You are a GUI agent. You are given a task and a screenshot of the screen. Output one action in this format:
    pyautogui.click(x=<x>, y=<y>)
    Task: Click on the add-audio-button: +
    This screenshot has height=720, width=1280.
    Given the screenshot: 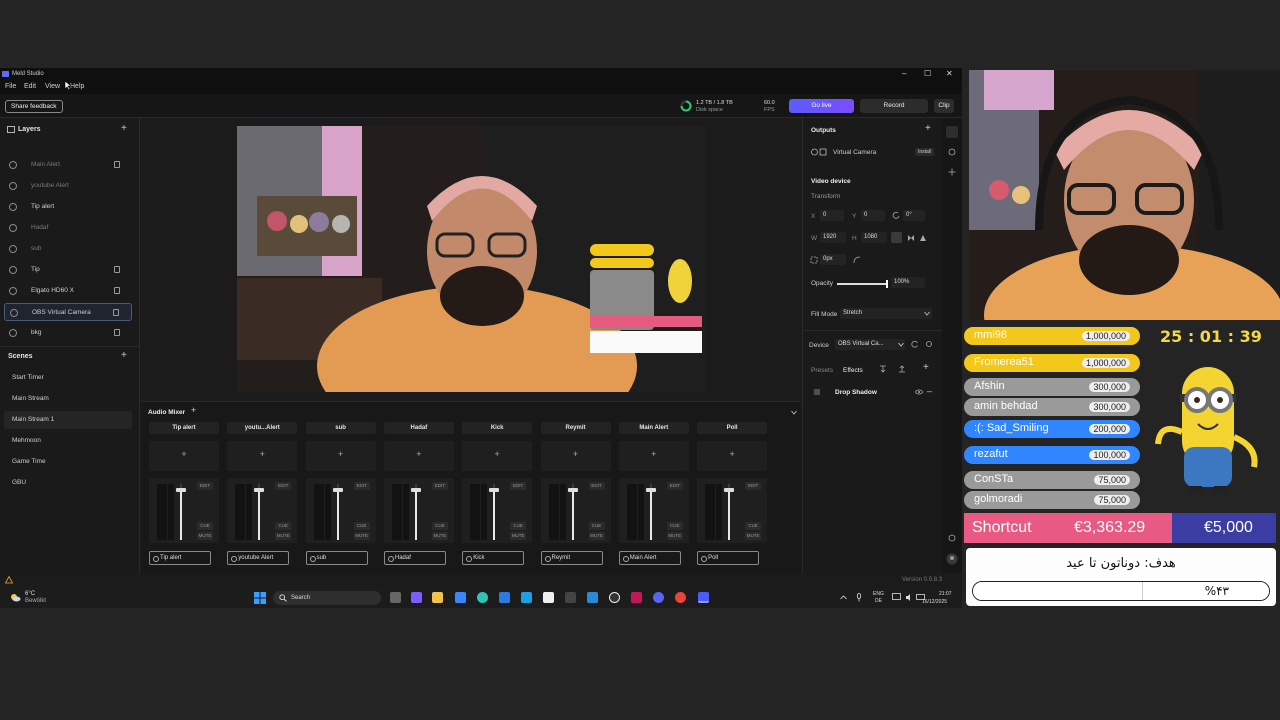 What is the action you would take?
    pyautogui.click(x=193, y=410)
    